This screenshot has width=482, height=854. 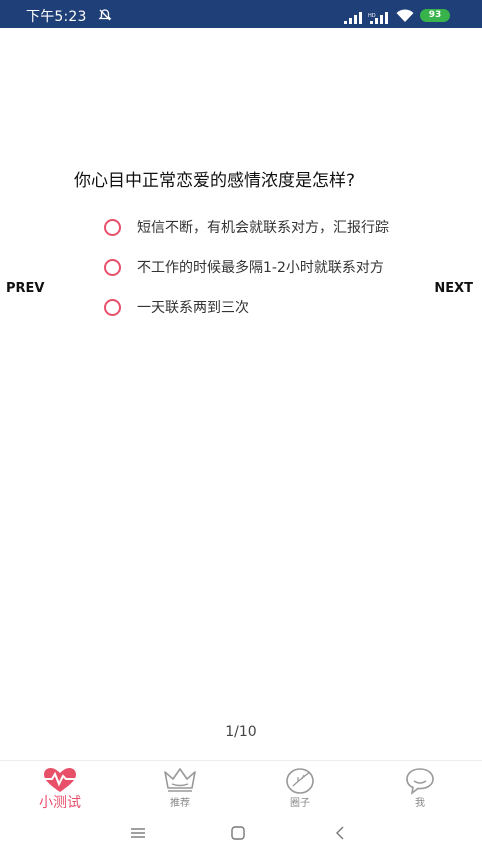 I want to click on answer-option-2: 不工作的时候最多隔1-2小时就联系对方, so click(x=244, y=267).